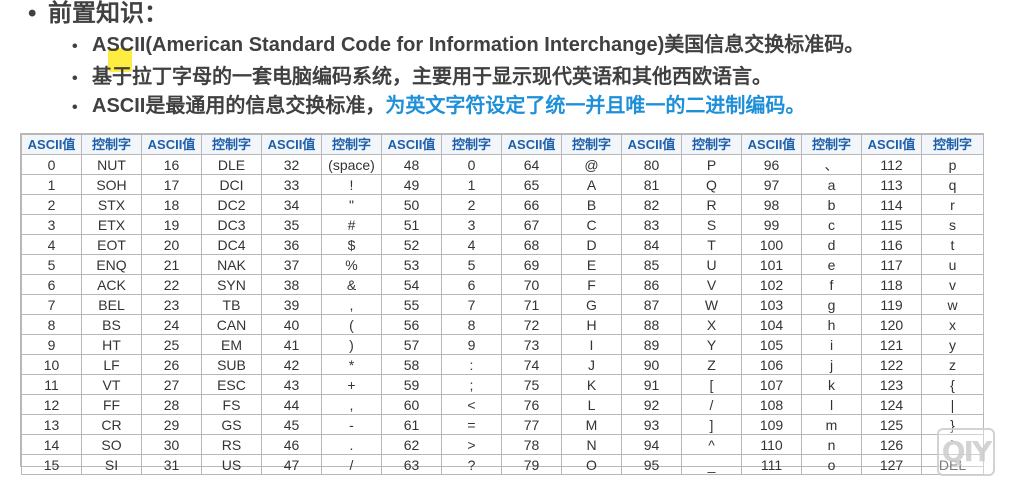 The image size is (1025, 480). What do you see at coordinates (952, 224) in the screenshot?
I see `control-char-cell: s` at bounding box center [952, 224].